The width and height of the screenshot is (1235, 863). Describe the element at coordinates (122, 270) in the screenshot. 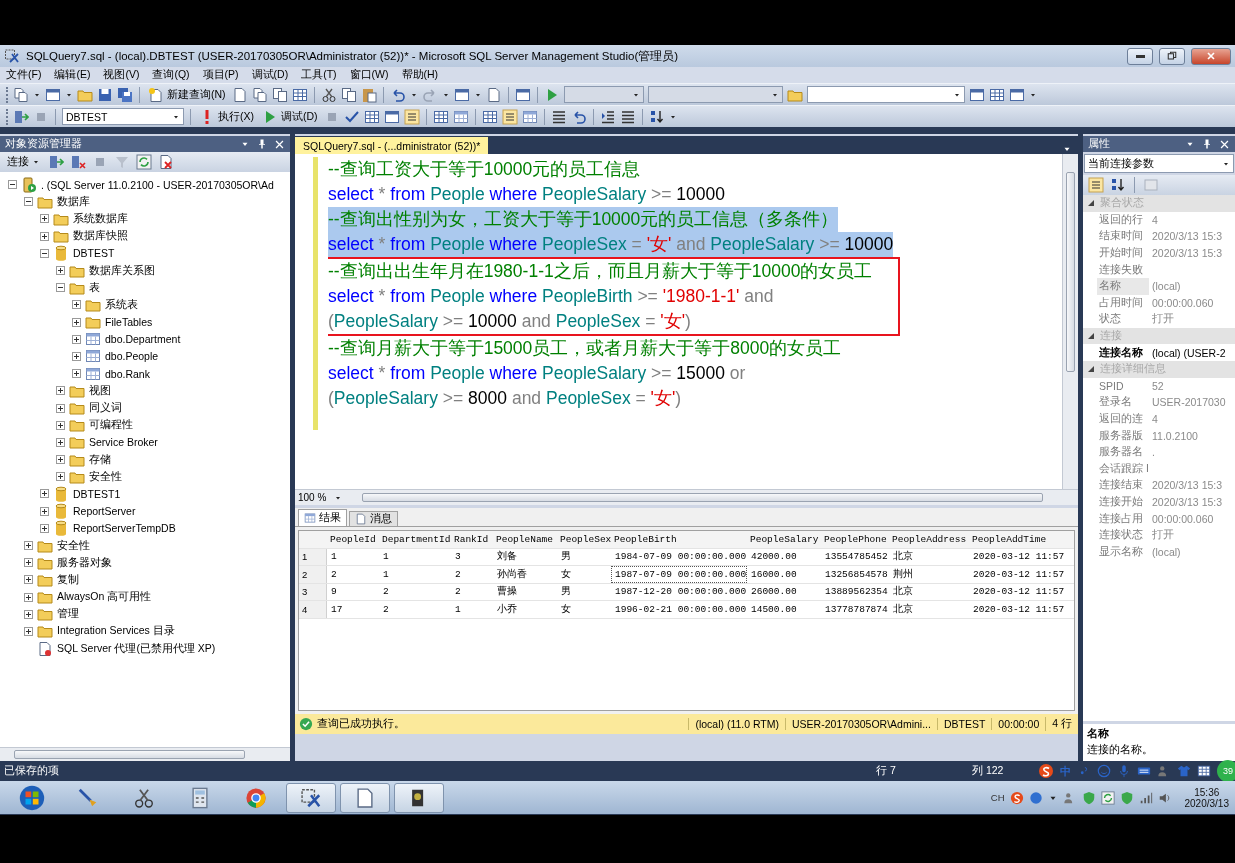

I see `tree-item: 数据库关系图` at that location.